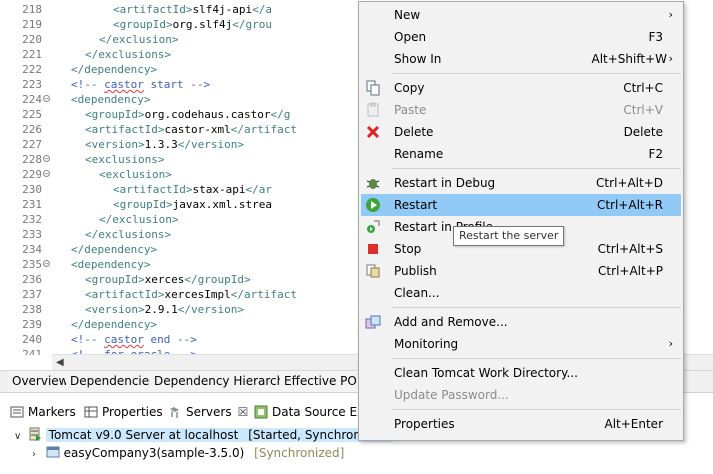 The width and height of the screenshot is (713, 474). I want to click on code-text: </dependency>, so click(114, 69).